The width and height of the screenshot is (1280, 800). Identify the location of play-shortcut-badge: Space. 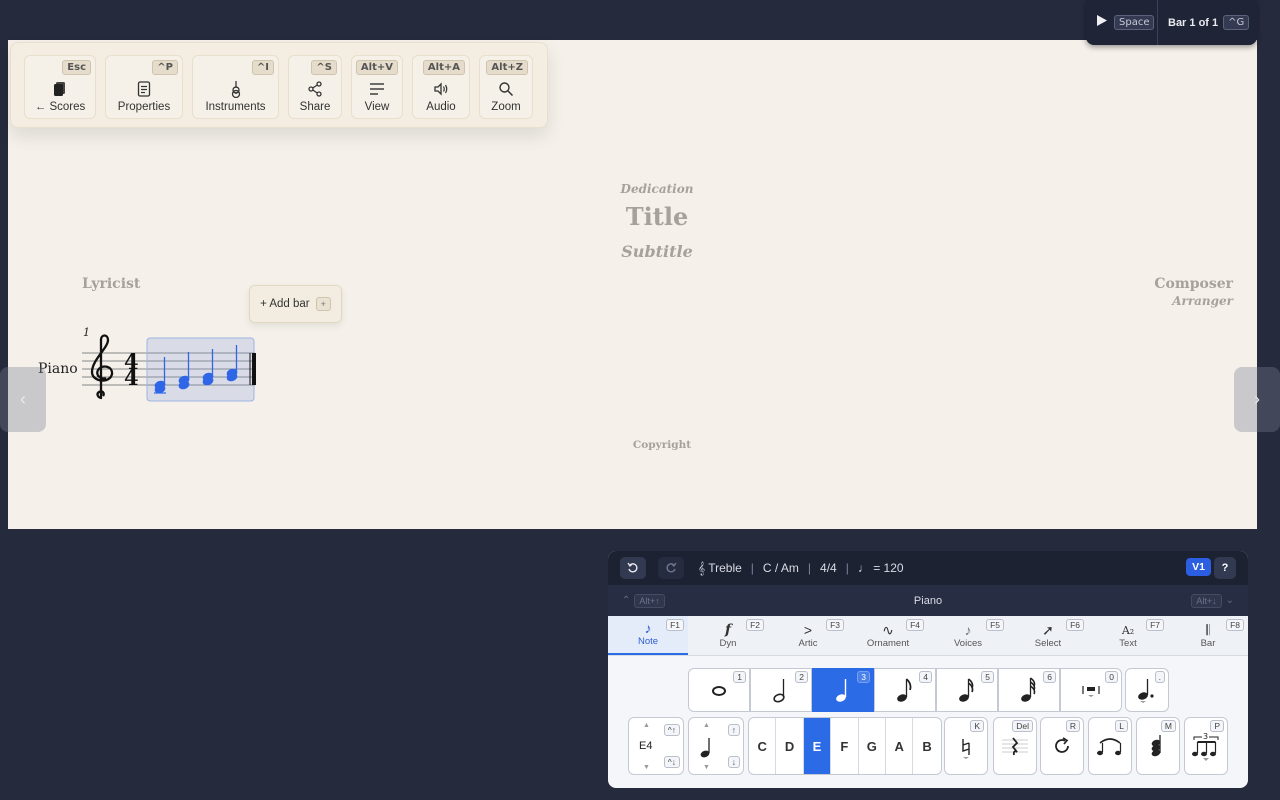
(1134, 22).